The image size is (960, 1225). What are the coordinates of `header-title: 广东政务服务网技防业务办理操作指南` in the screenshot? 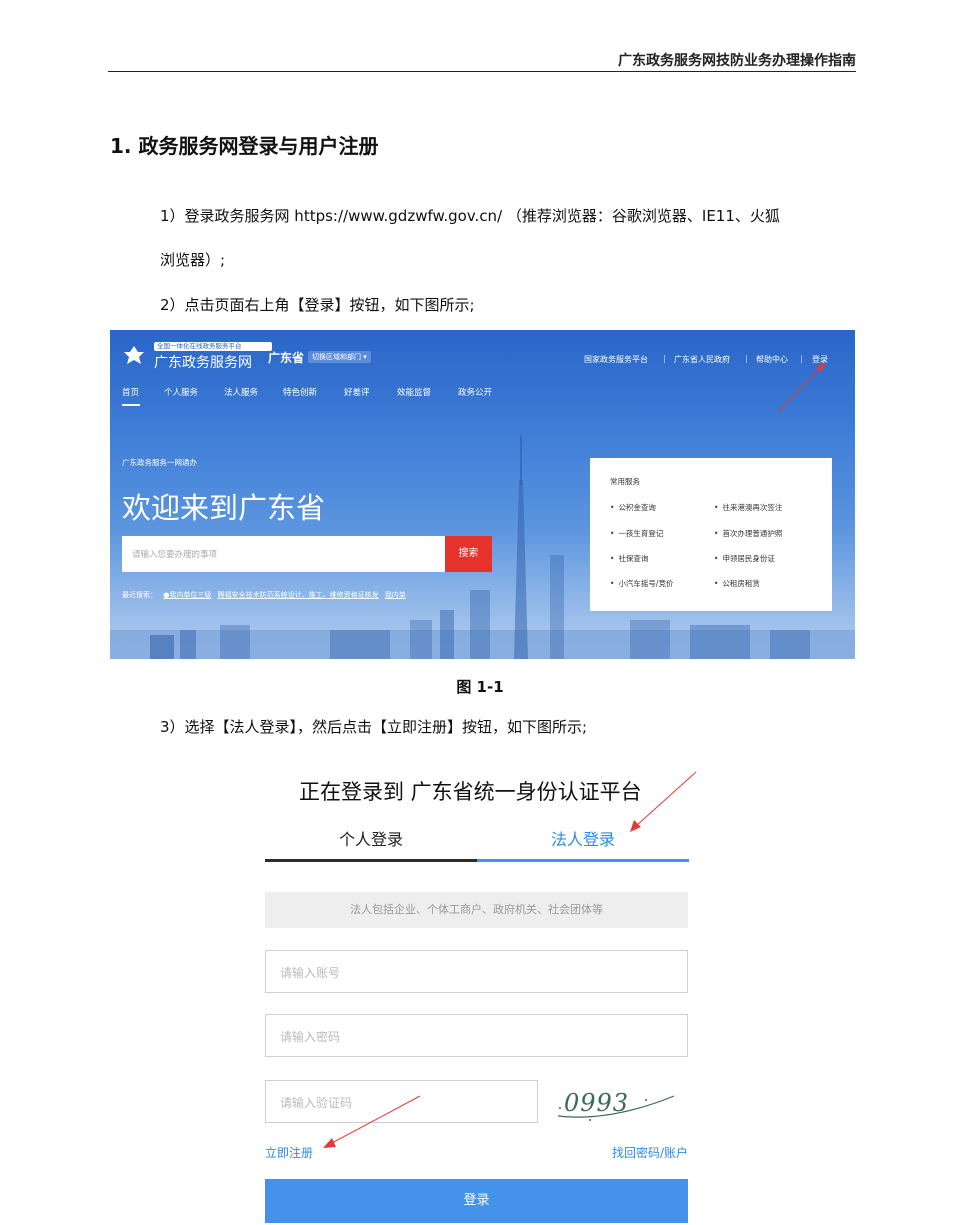 It's located at (737, 61).